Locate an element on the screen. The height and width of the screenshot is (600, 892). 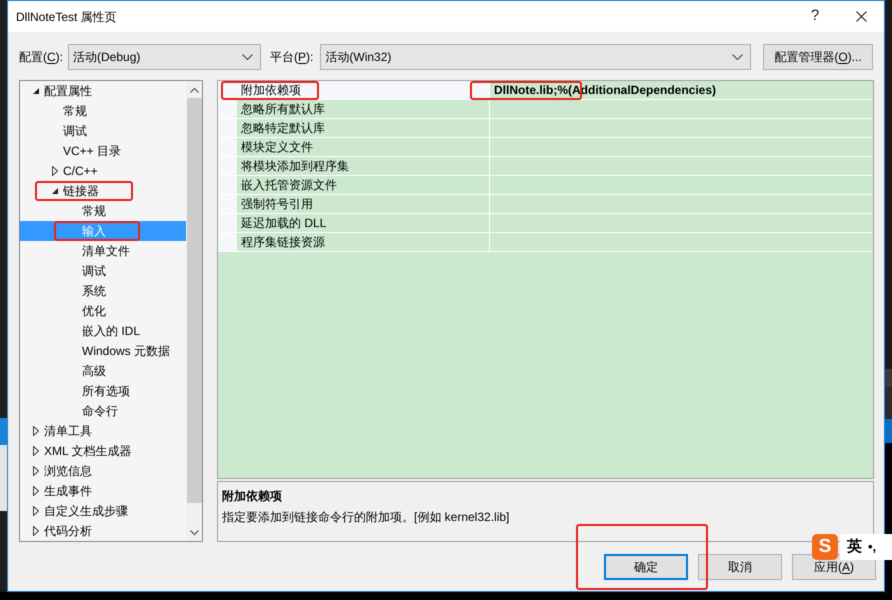
description-text: 指定要添加到链接命令行的附加项。[例如 kernel32.lib] is located at coordinates (366, 517).